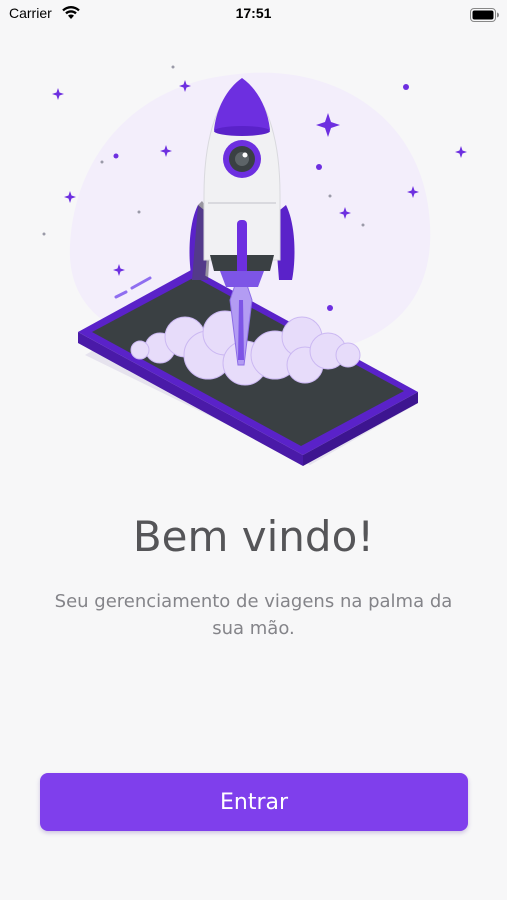 The image size is (507, 900). I want to click on status-bar: Carrier 17:51, so click(253, 15).